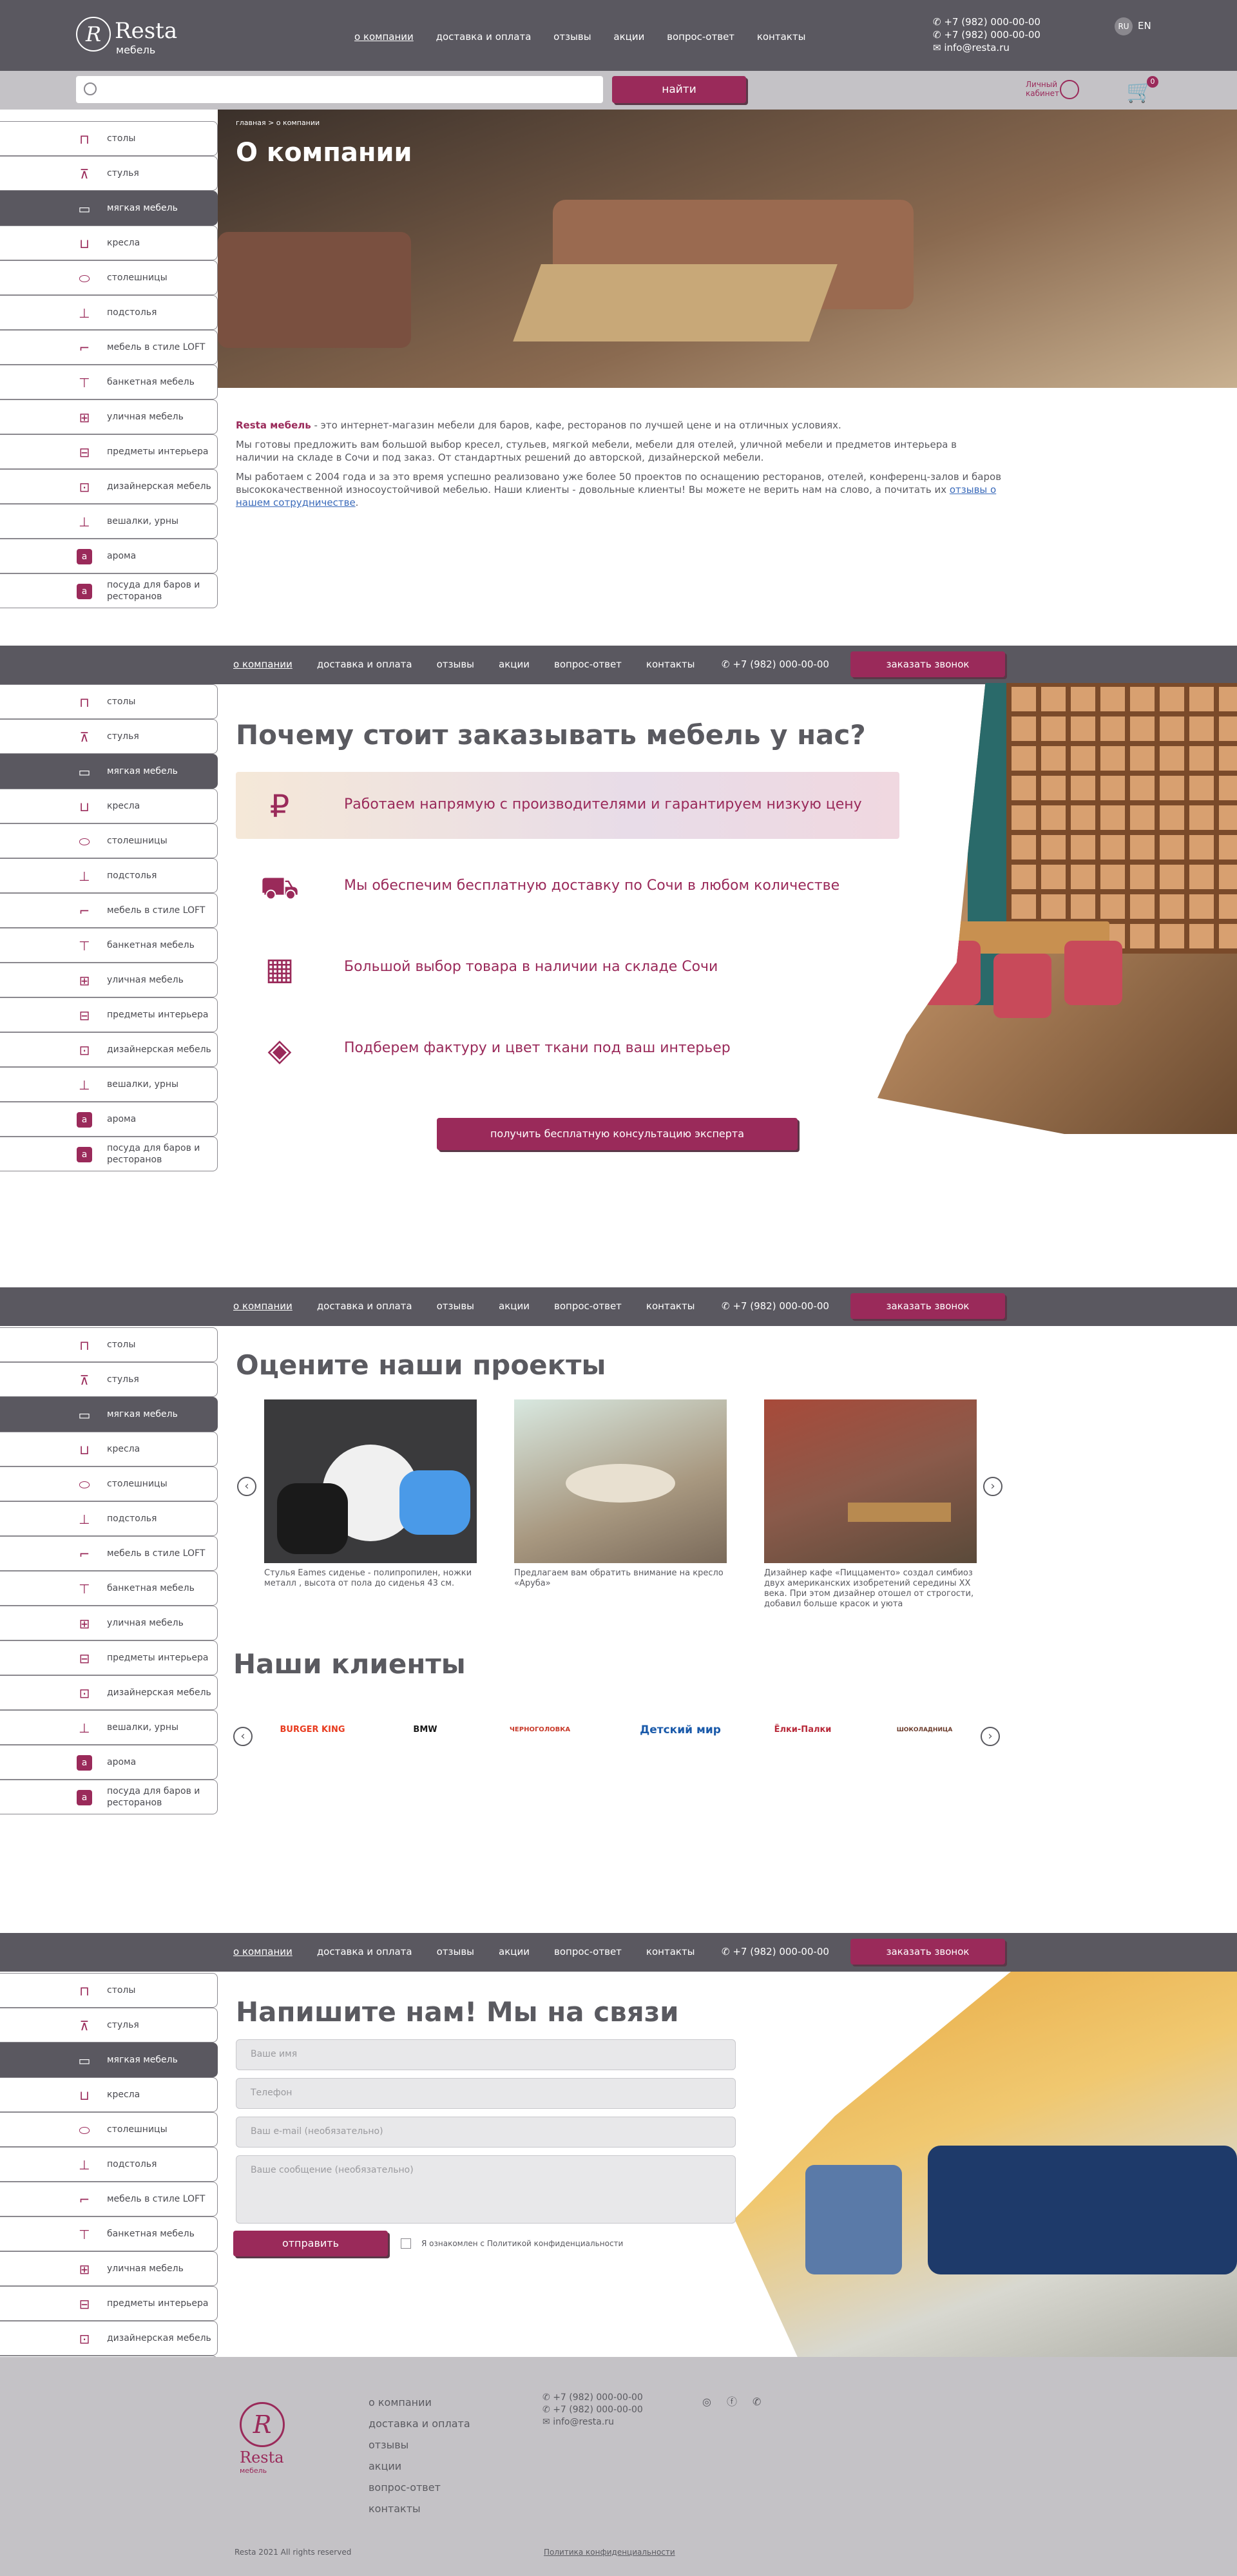 This screenshot has height=2576, width=1237. I want to click on consent-checkbox, so click(406, 2243).